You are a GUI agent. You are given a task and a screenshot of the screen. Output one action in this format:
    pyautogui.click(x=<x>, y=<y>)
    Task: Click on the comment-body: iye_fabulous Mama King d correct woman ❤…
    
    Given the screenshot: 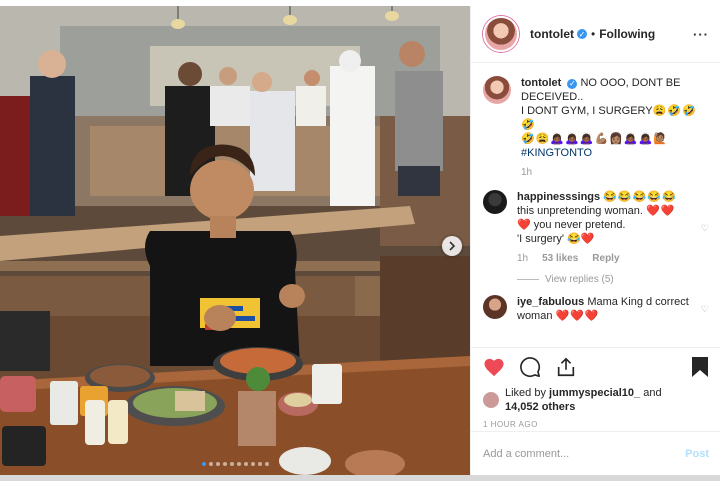 What is the action you would take?
    pyautogui.click(x=604, y=309)
    